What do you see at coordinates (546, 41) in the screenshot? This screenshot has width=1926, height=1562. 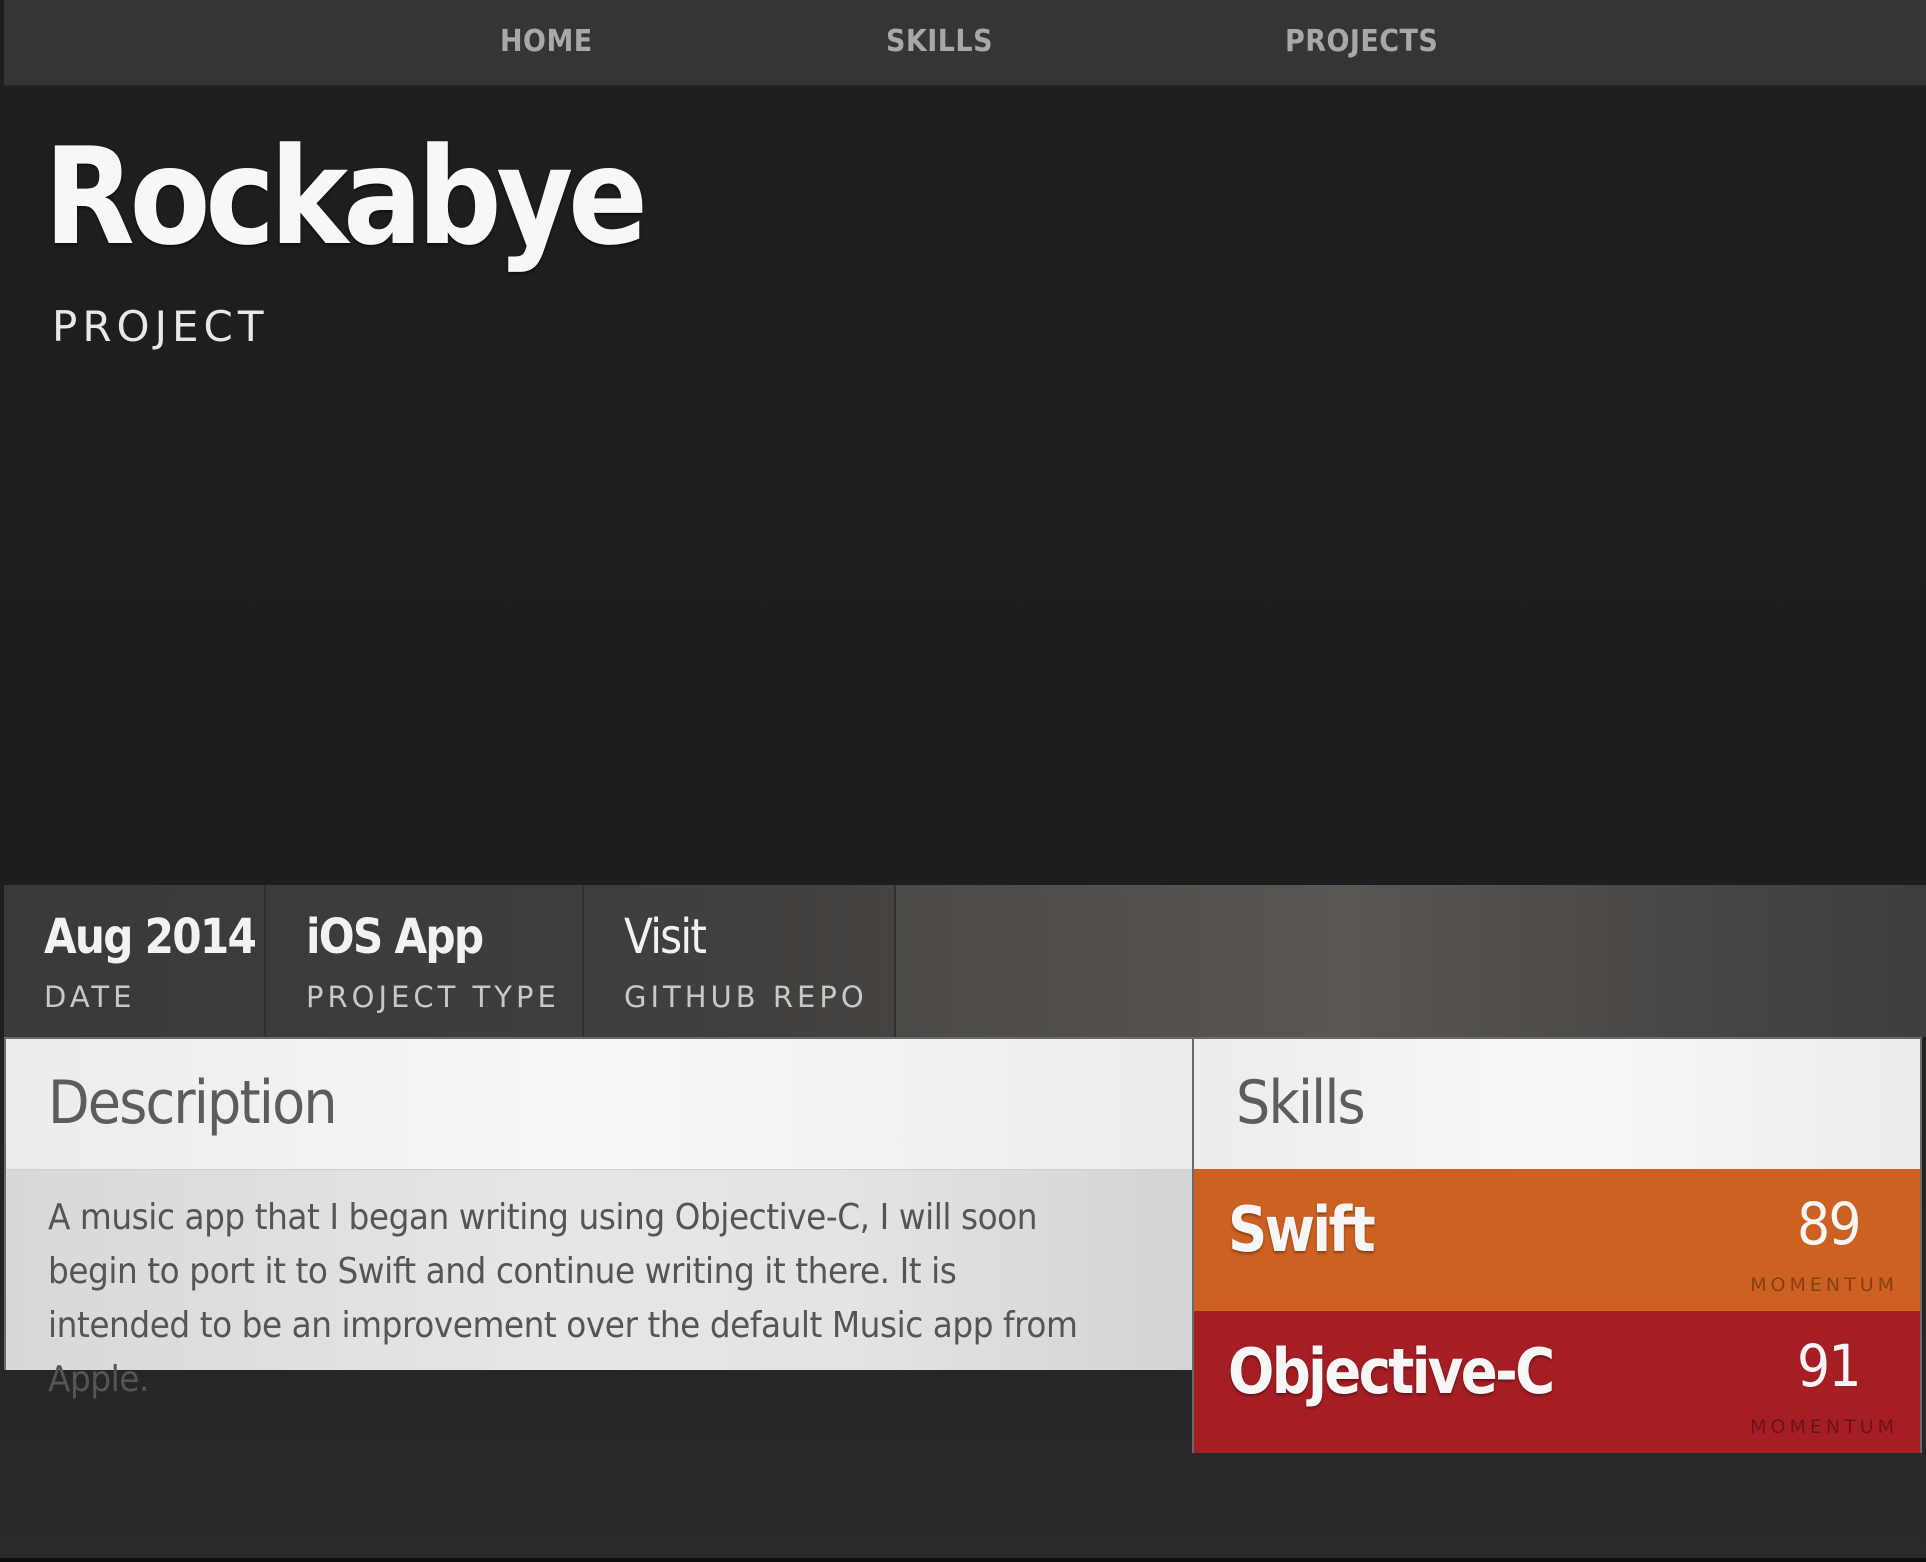 I see `nav-home-link: HOME` at bounding box center [546, 41].